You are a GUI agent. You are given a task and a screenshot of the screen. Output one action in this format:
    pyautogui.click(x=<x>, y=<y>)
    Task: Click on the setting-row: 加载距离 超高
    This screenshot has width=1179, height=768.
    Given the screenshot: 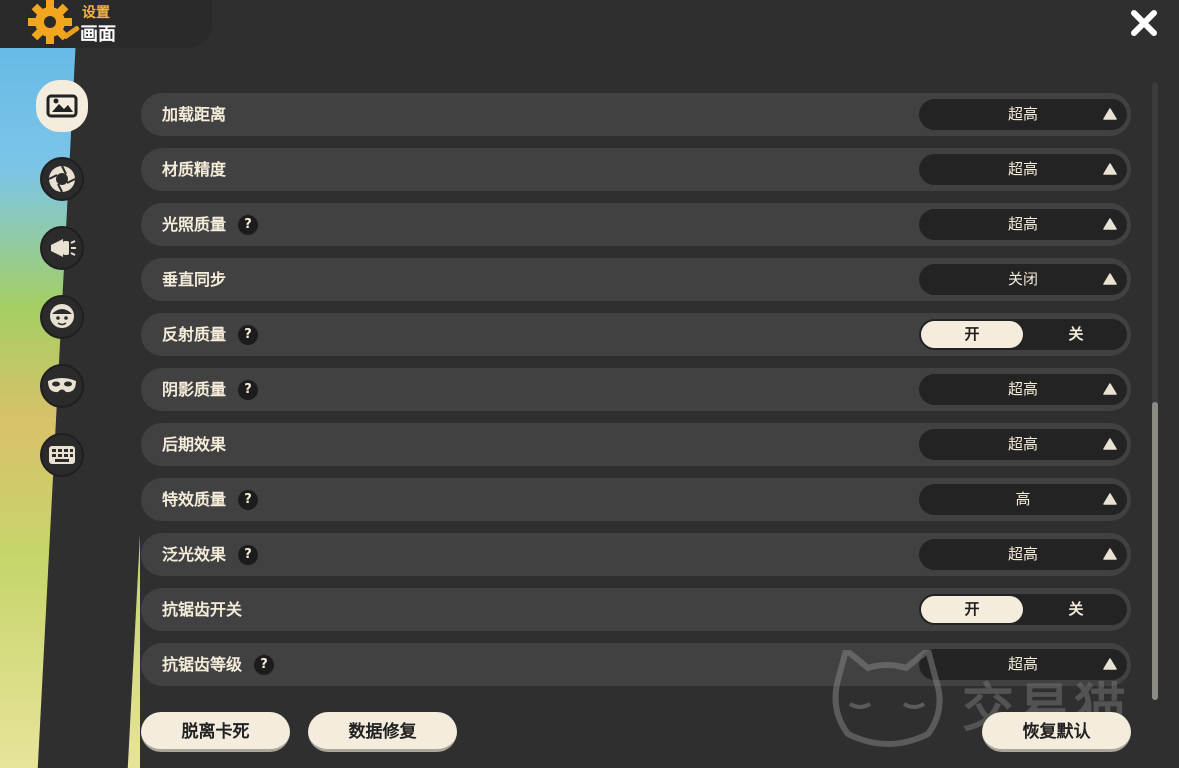 What is the action you would take?
    pyautogui.click(x=636, y=114)
    